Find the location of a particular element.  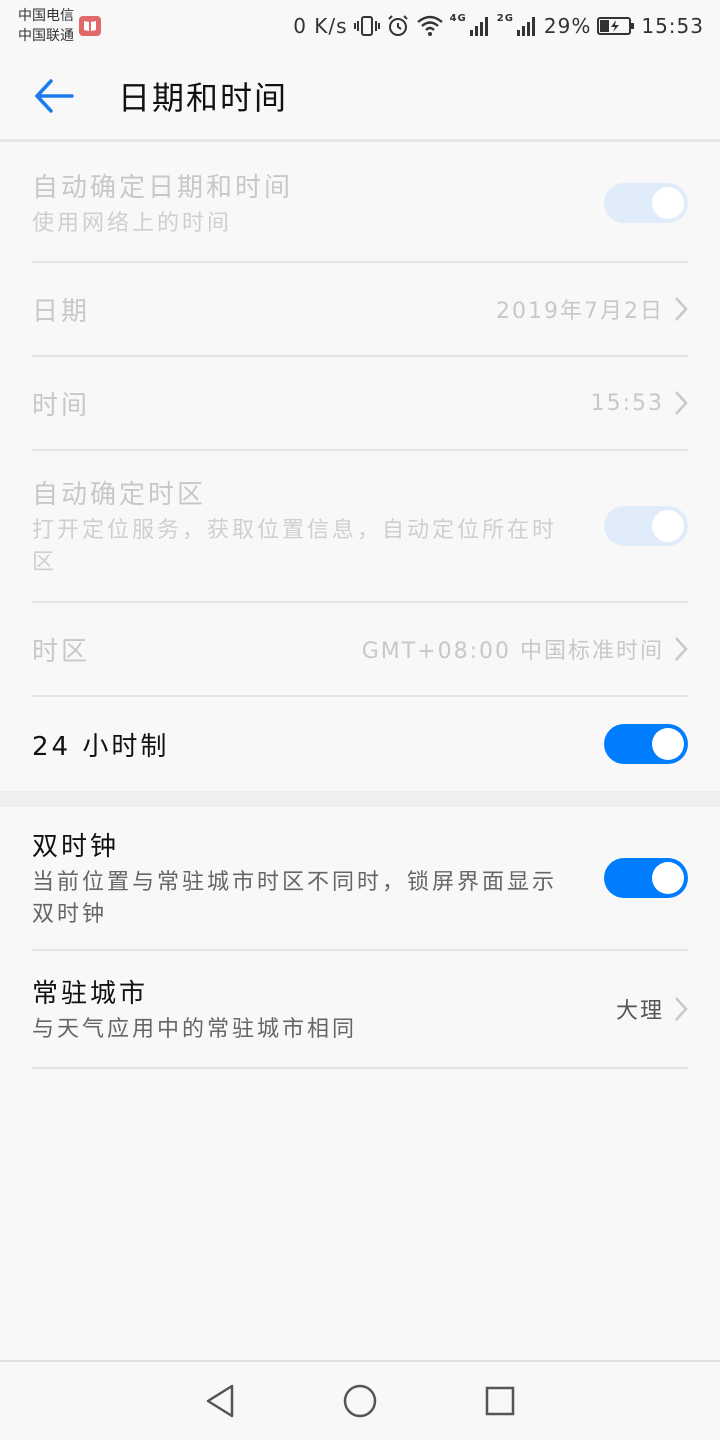

home-city-row: 常驻城市 与天气应用中的常驻城市相同 大理 is located at coordinates (360, 1010).